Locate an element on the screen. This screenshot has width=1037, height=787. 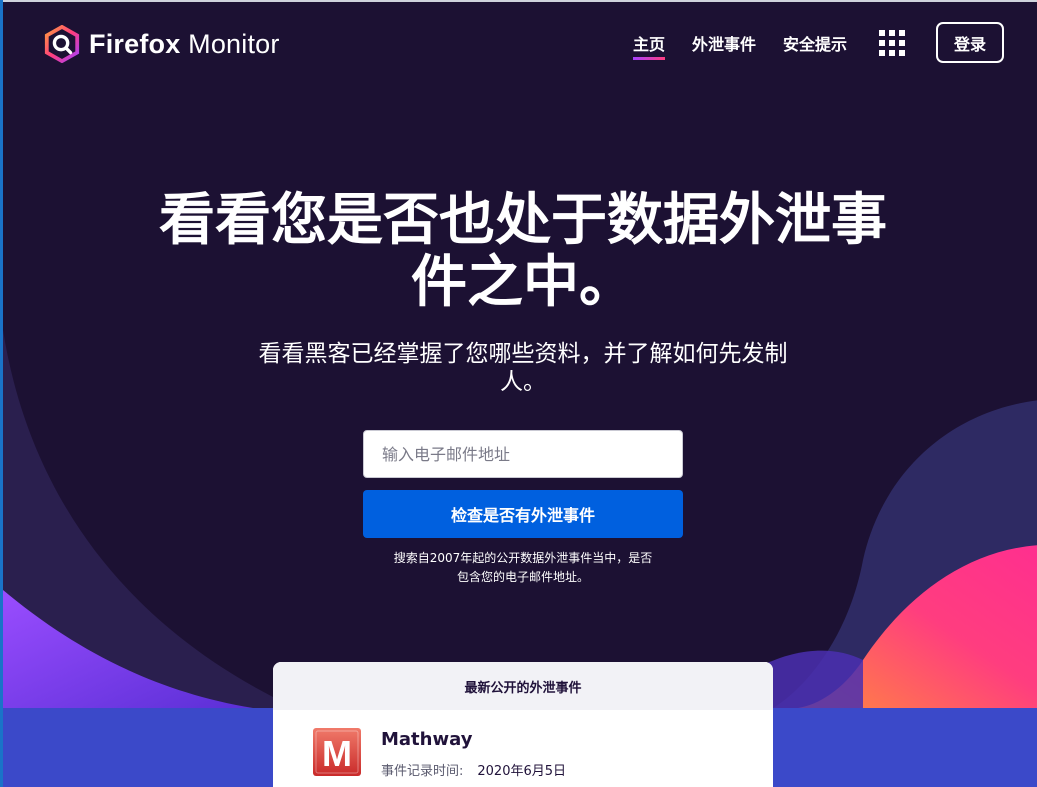
check-breaches-button: 检查是否有外泄事件 is located at coordinates (523, 514).